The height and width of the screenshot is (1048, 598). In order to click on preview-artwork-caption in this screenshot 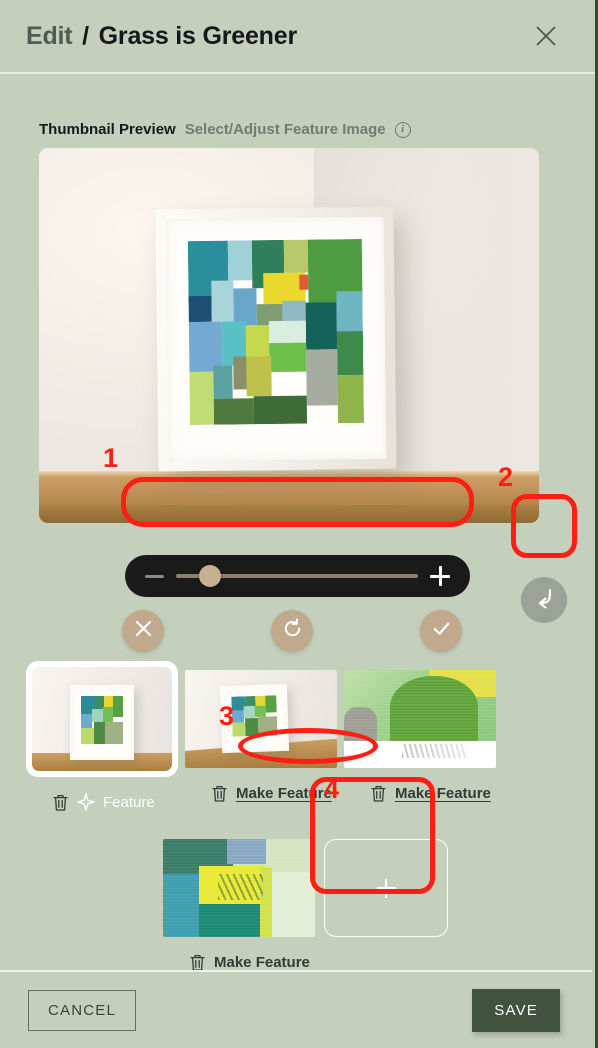, I will do `click(212, 461)`.